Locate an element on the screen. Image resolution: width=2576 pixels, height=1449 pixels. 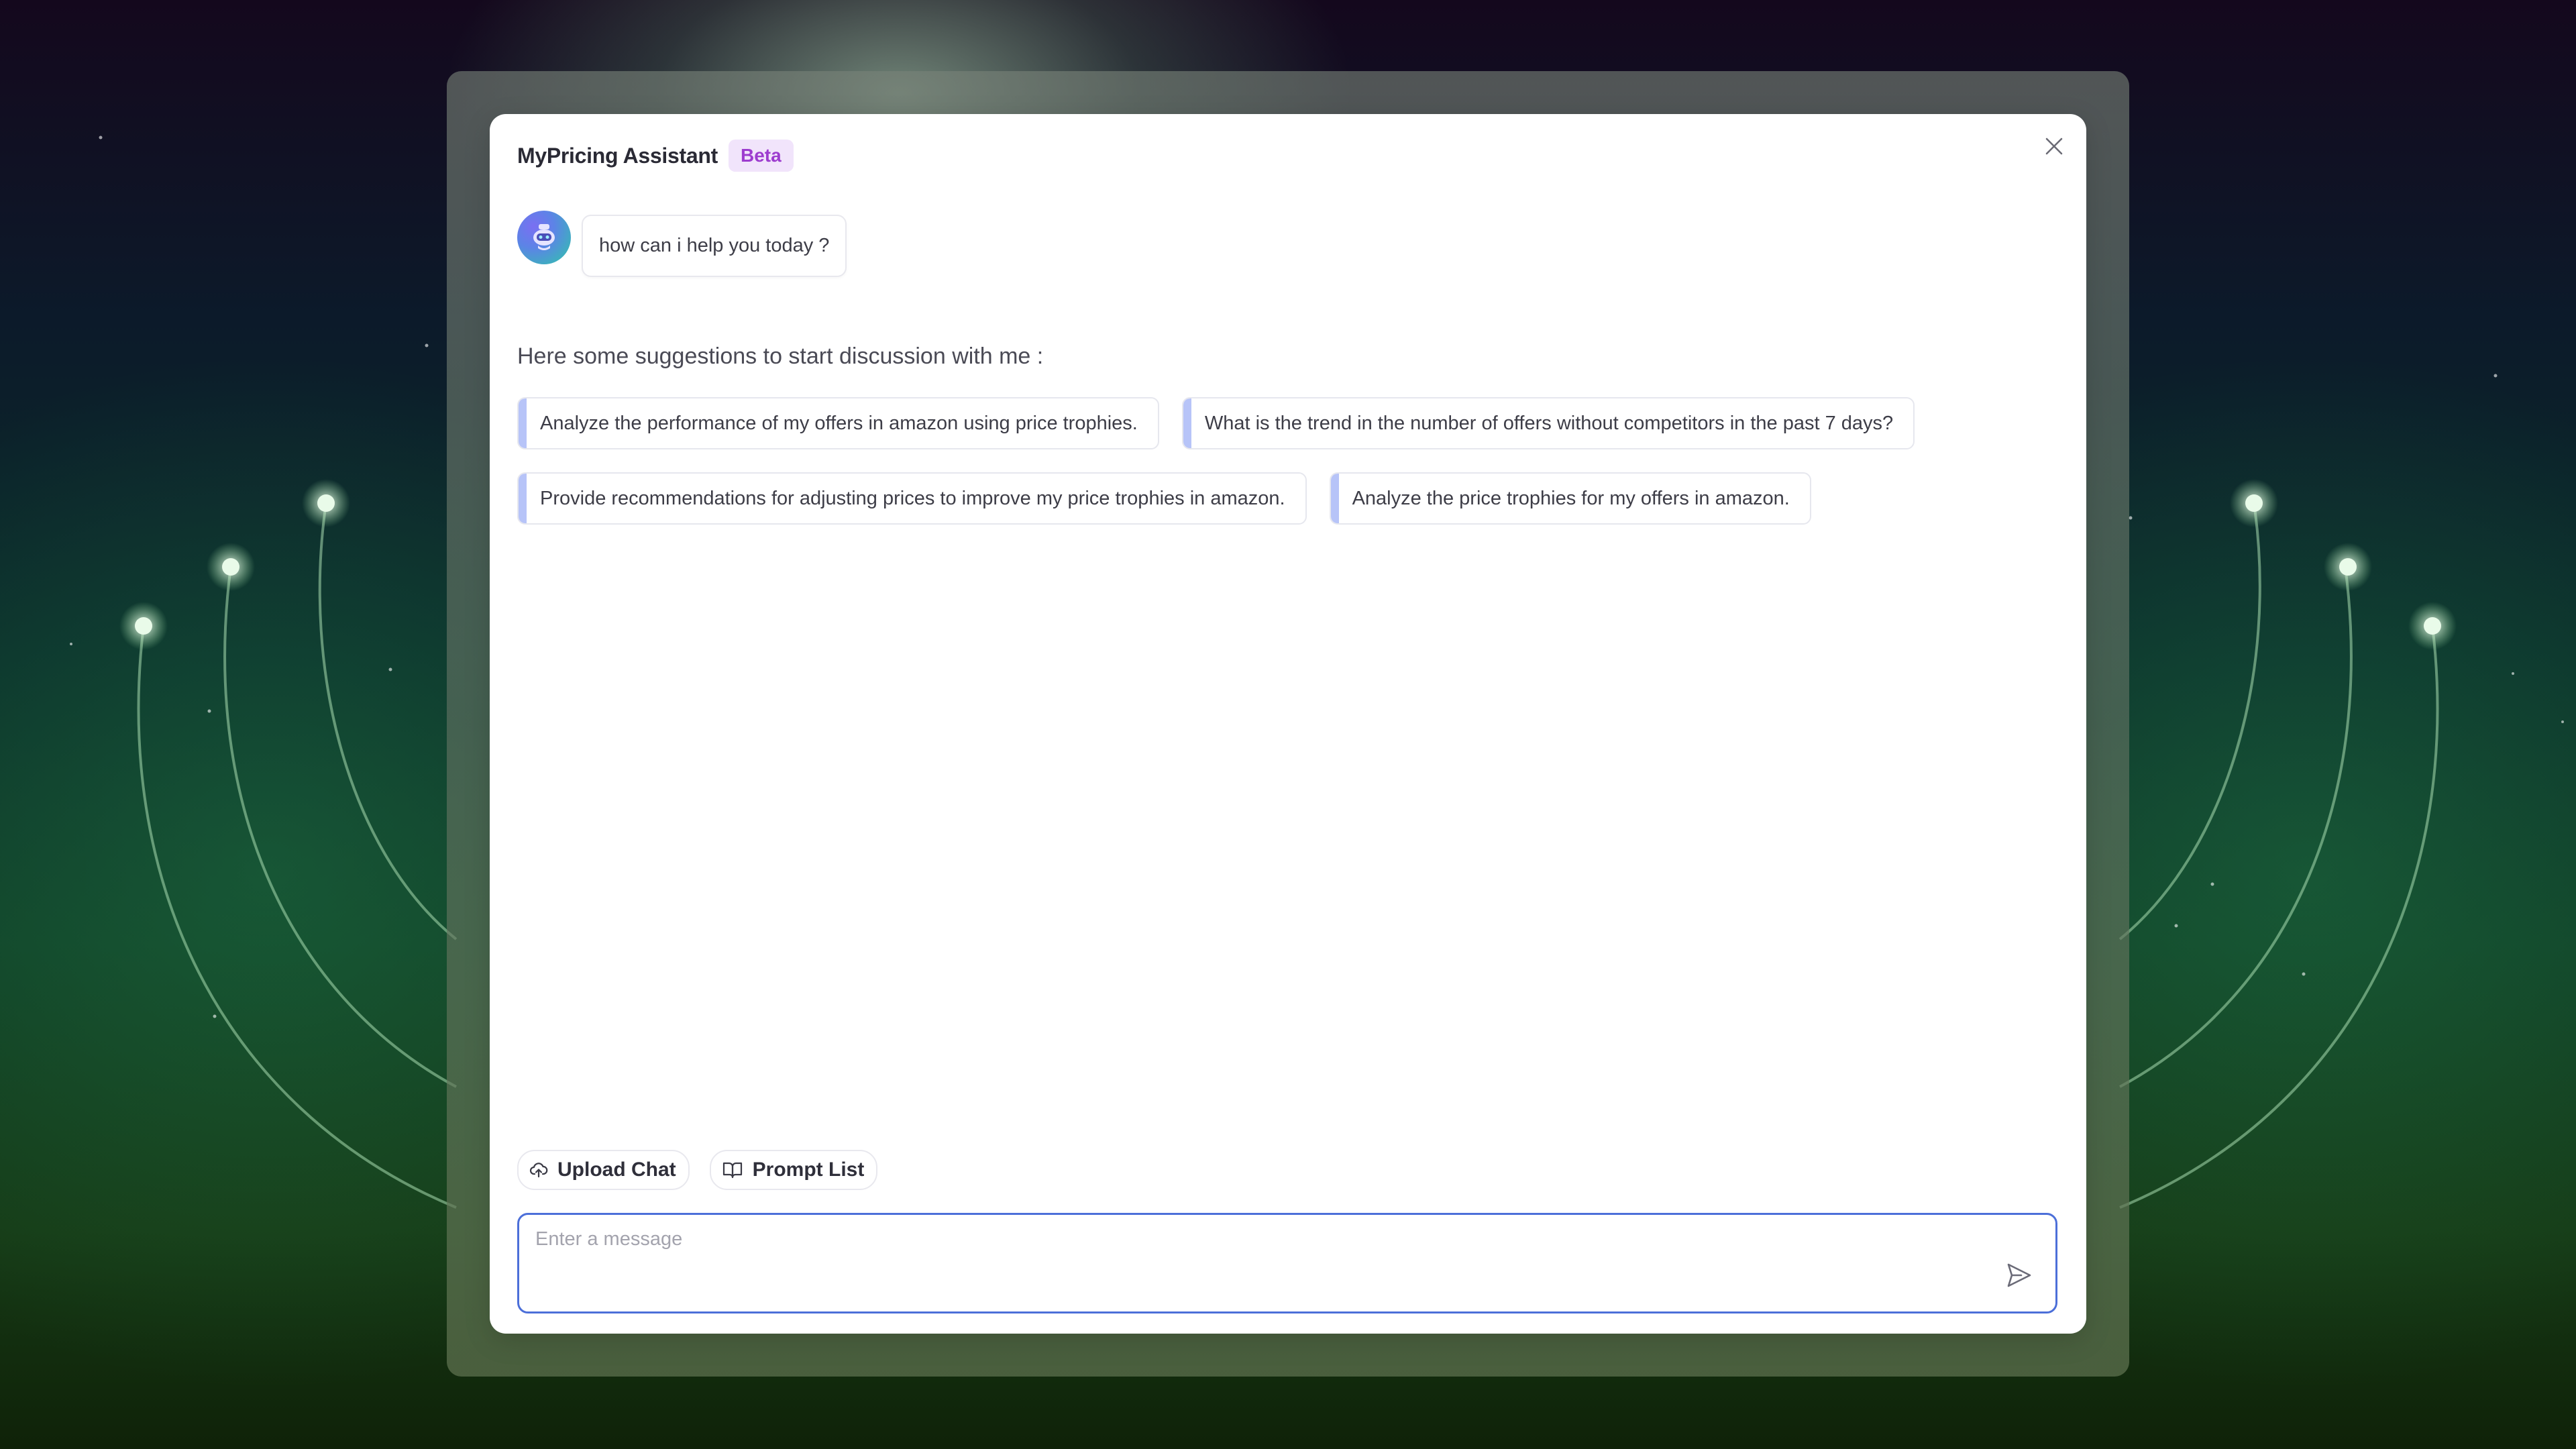
assistant-avatar is located at coordinates (544, 237).